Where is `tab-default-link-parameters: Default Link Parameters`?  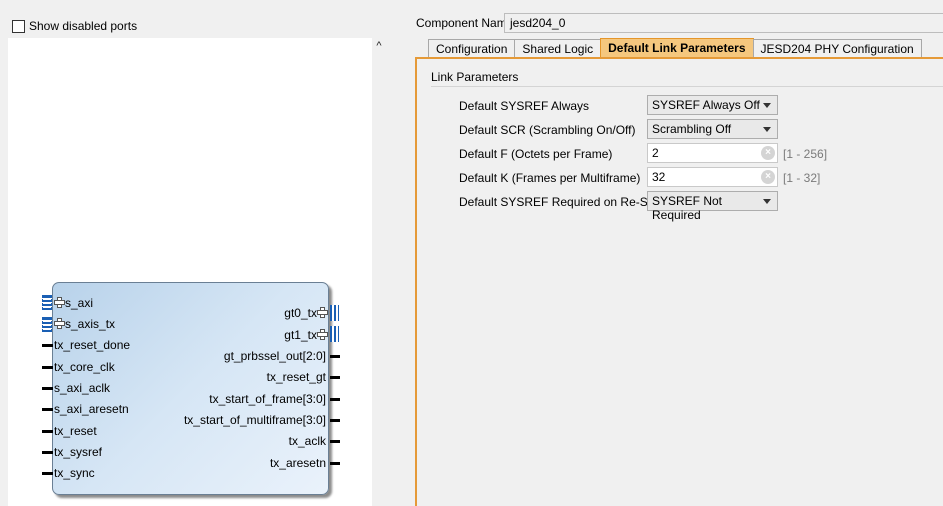 tab-default-link-parameters: Default Link Parameters is located at coordinates (677, 48).